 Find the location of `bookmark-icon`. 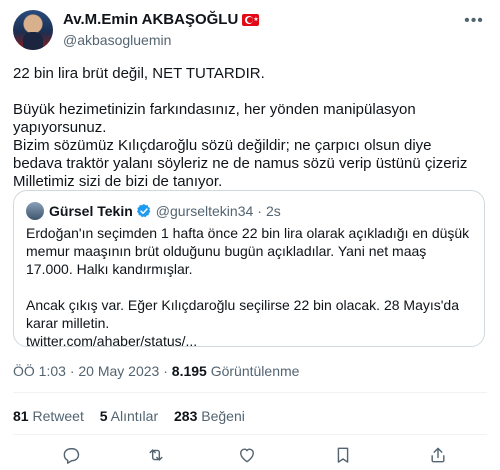

bookmark-icon is located at coordinates (344, 456).